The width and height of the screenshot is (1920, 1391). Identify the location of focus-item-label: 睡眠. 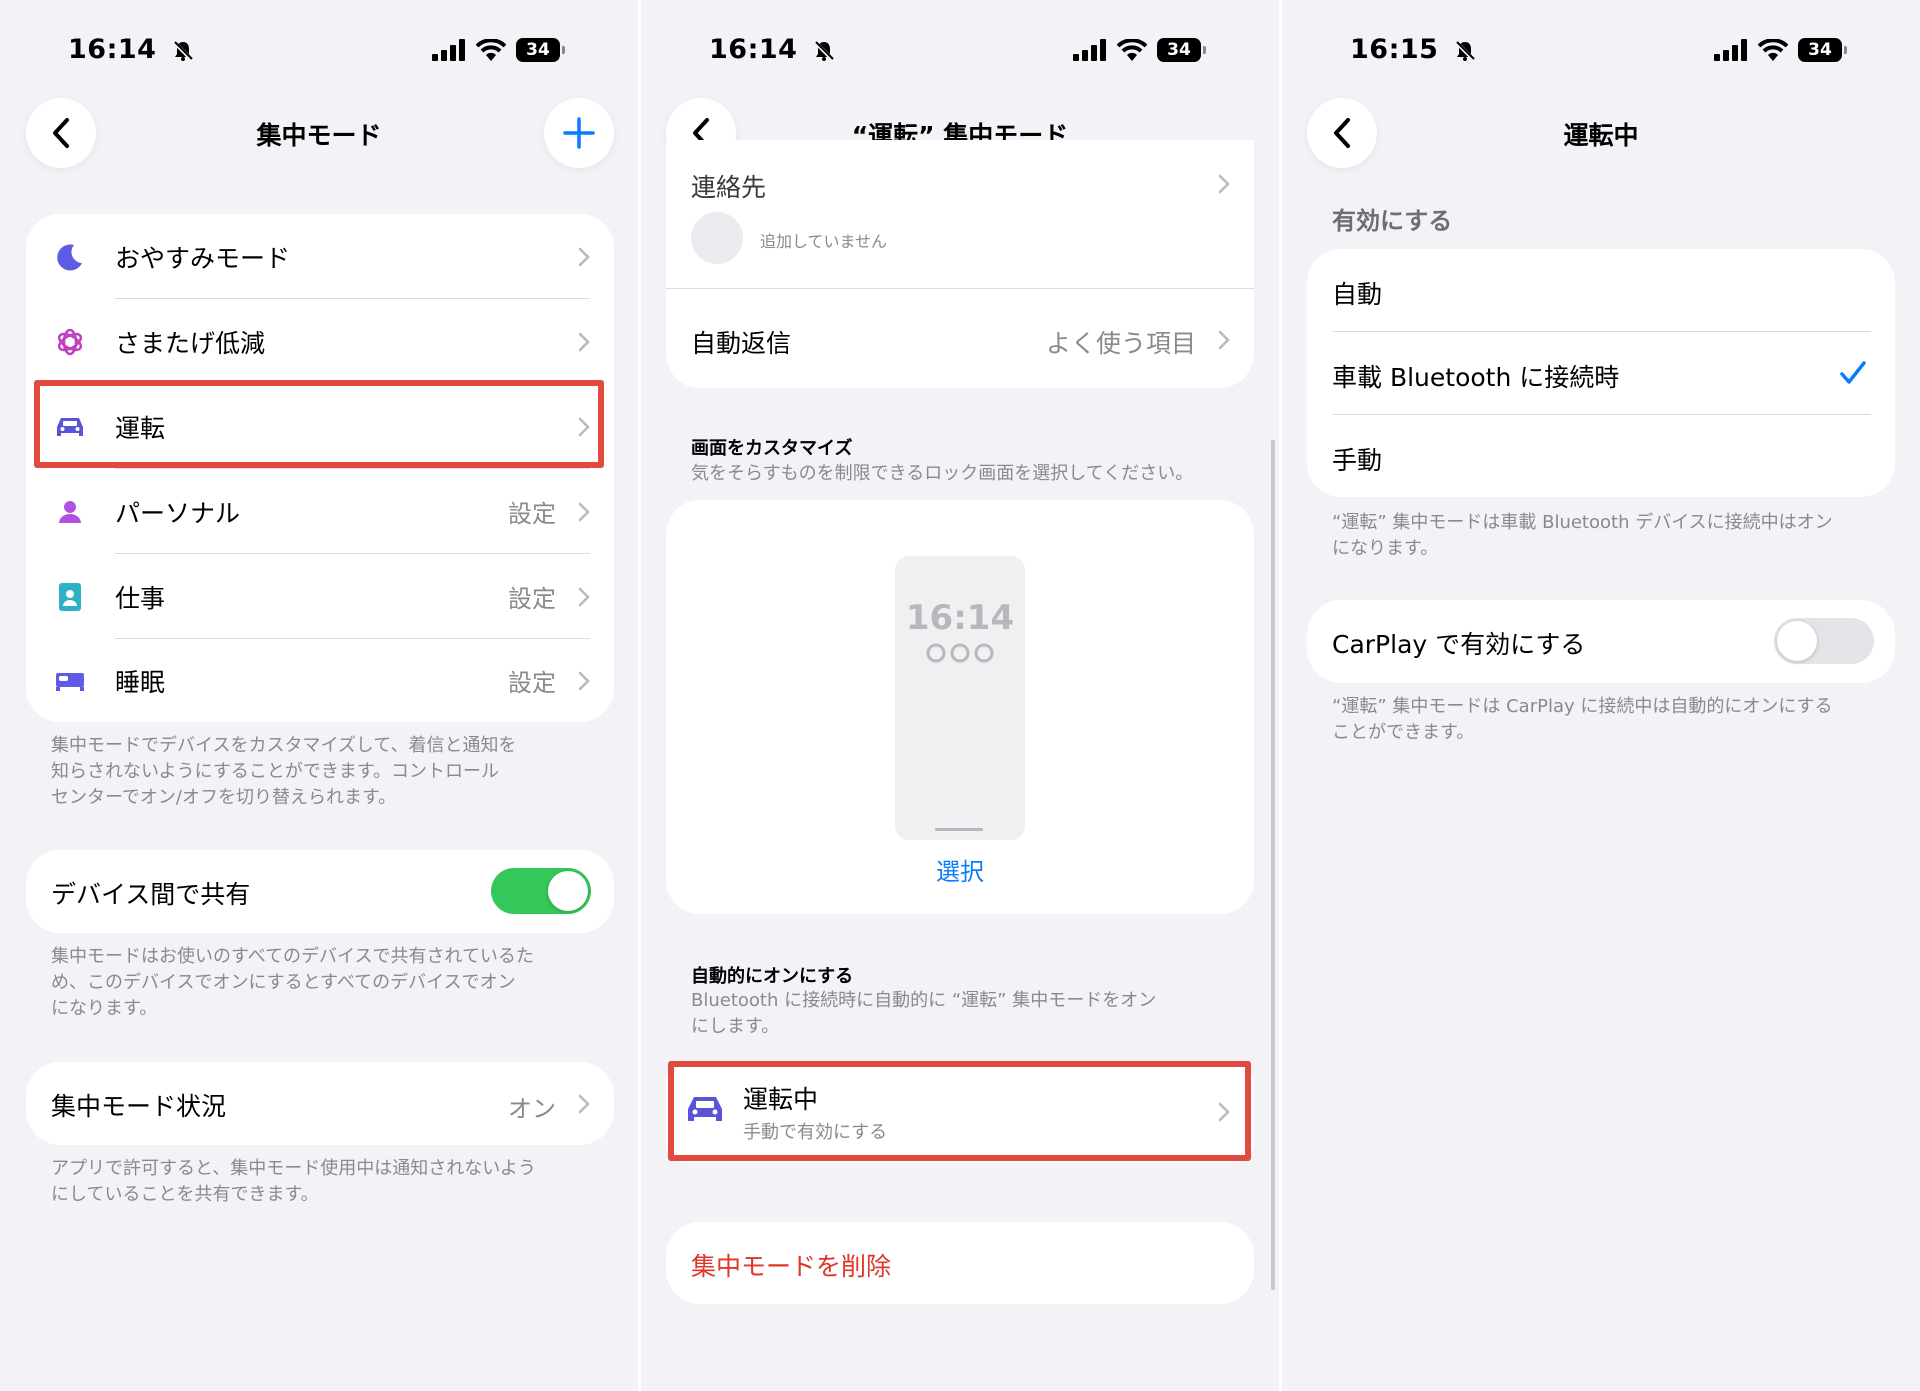
(140, 682).